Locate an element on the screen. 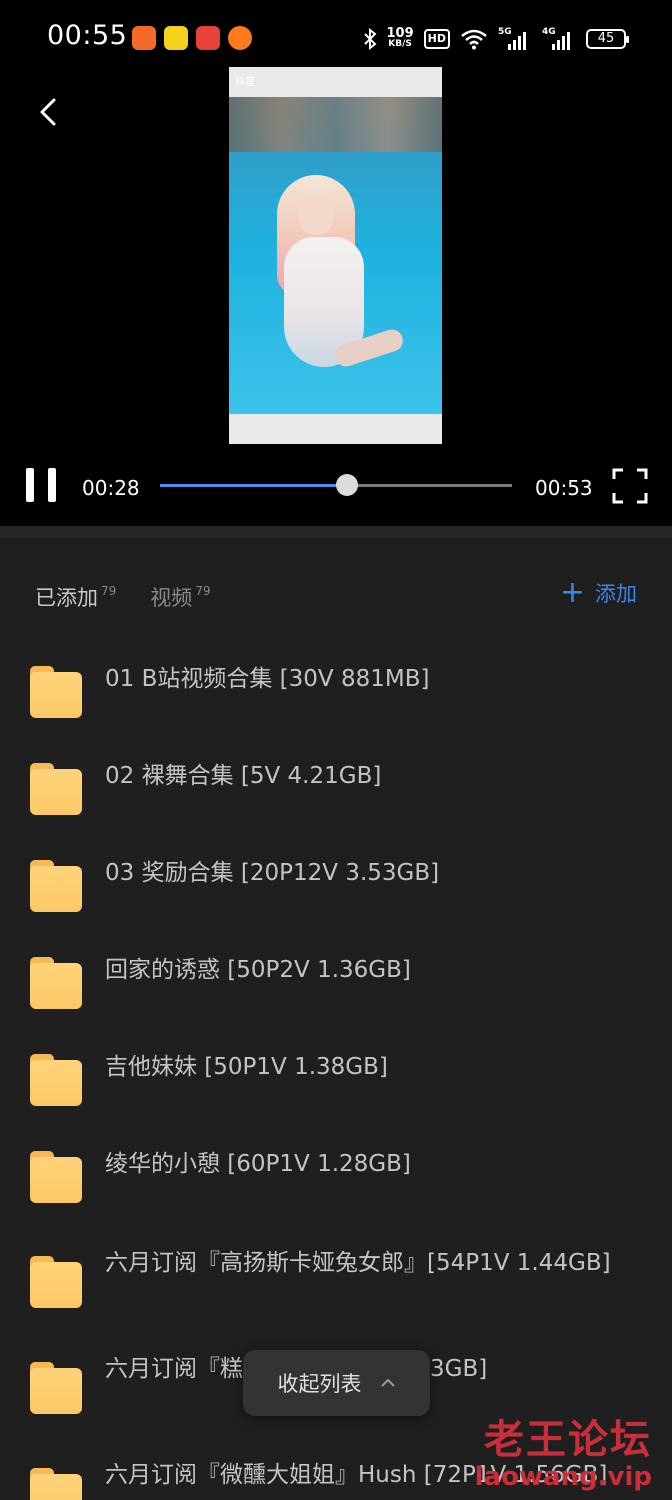 This screenshot has width=672, height=1500. video-frame: 抖音 搜寻1000个小视频 is located at coordinates (335, 255).